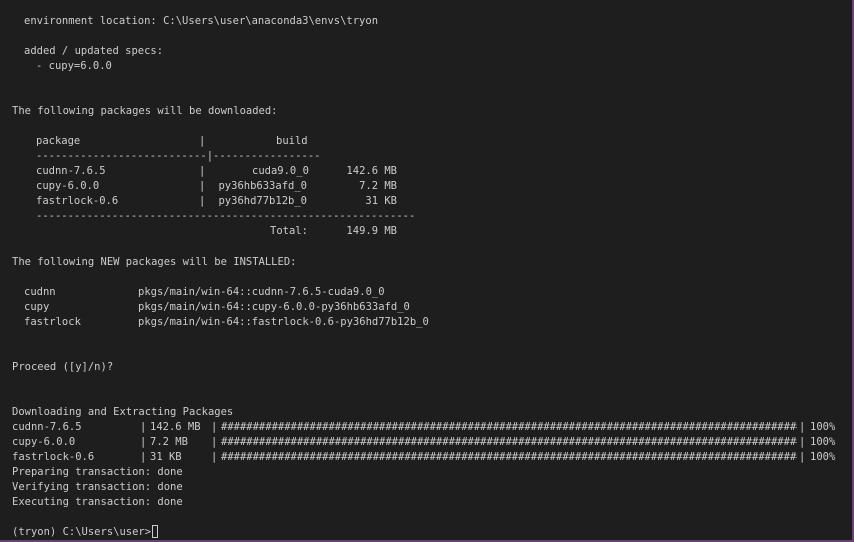  I want to click on command-prompt: (tryon) C:\Users\user>, so click(82, 532).